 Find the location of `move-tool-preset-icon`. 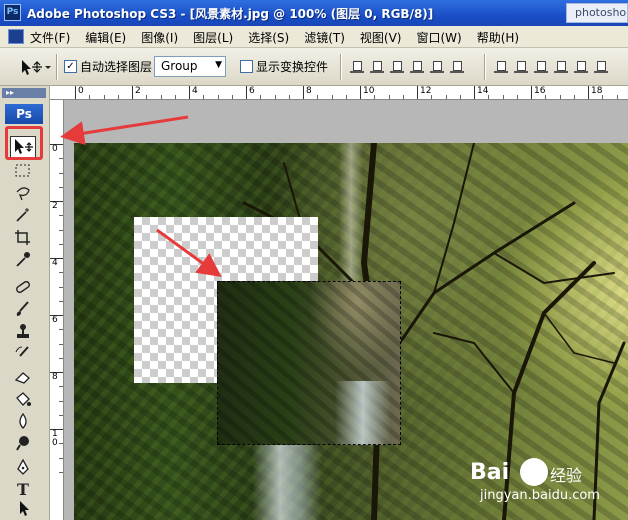

move-tool-preset-icon is located at coordinates (34, 67).